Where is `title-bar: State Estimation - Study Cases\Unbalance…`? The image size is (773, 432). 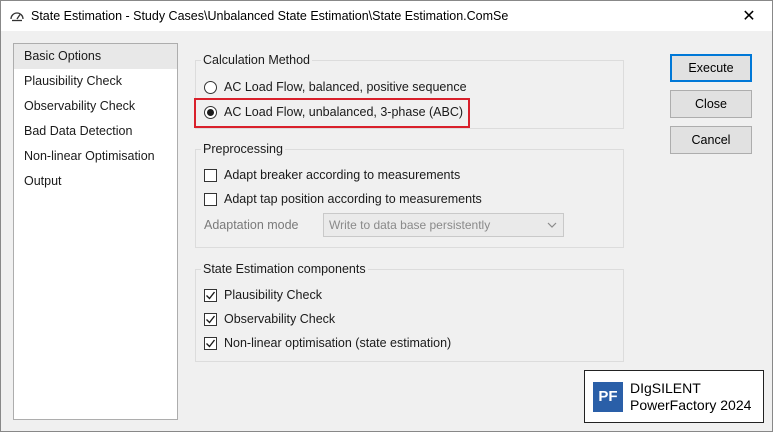 title-bar: State Estimation - Study Cases\Unbalance… is located at coordinates (386, 16).